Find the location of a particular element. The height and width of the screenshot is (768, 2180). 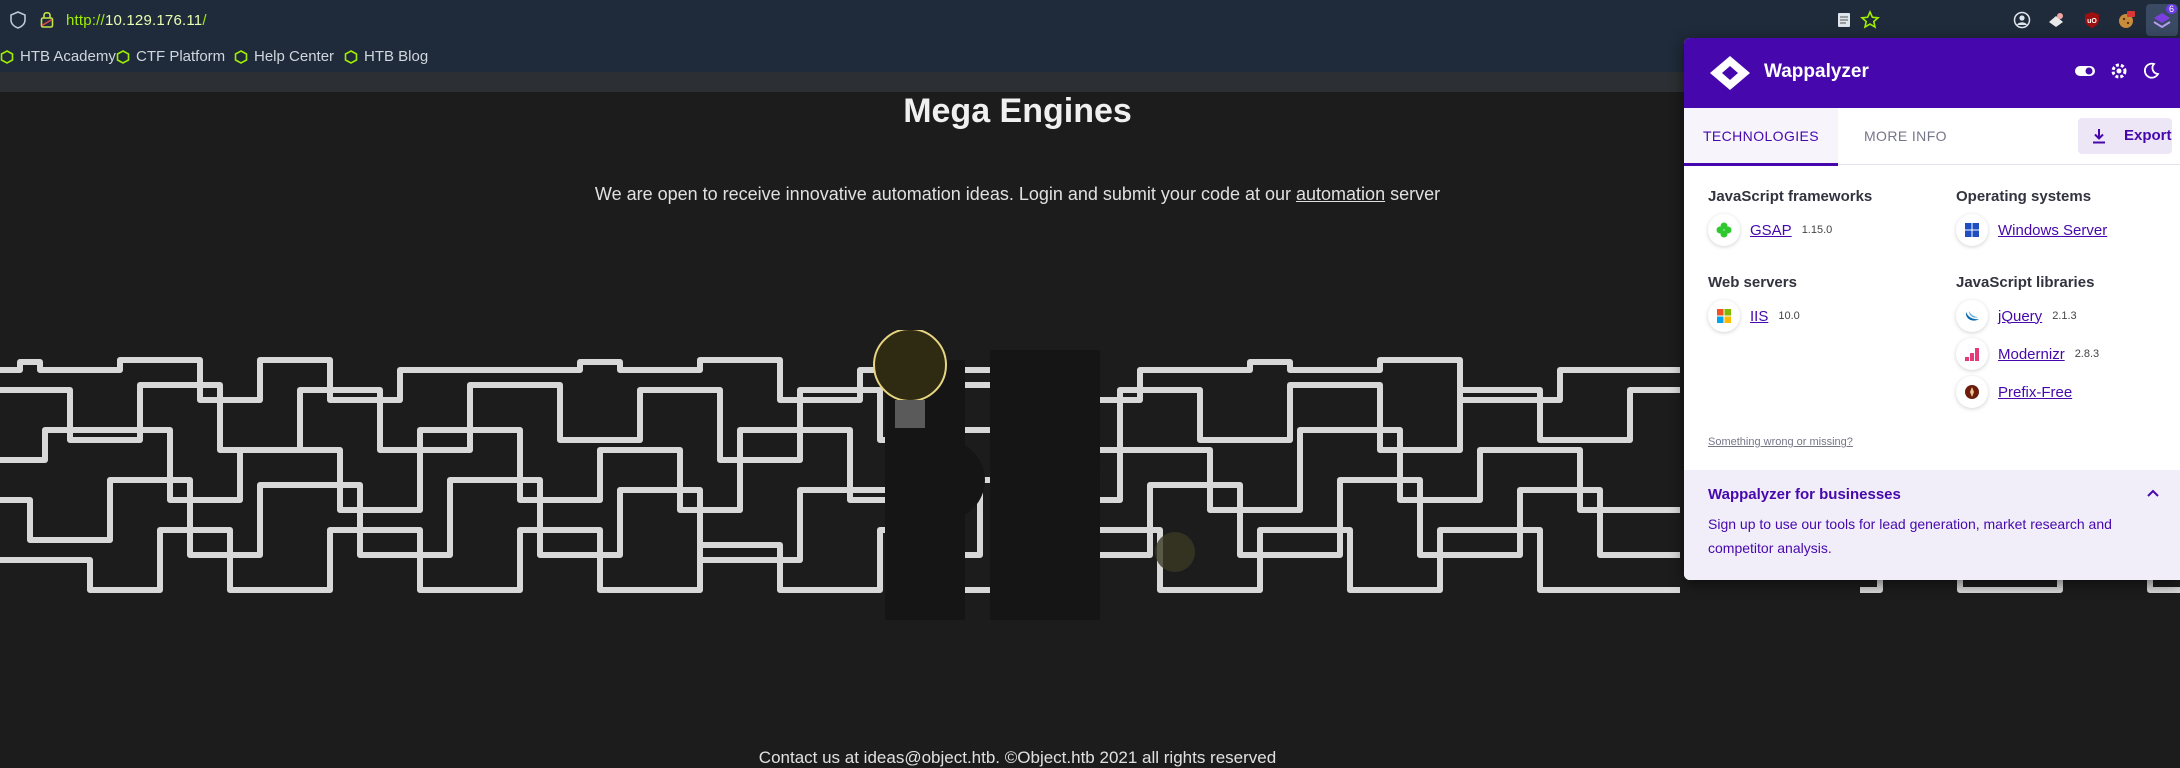

bookmark-label: HTB Blog is located at coordinates (396, 56).